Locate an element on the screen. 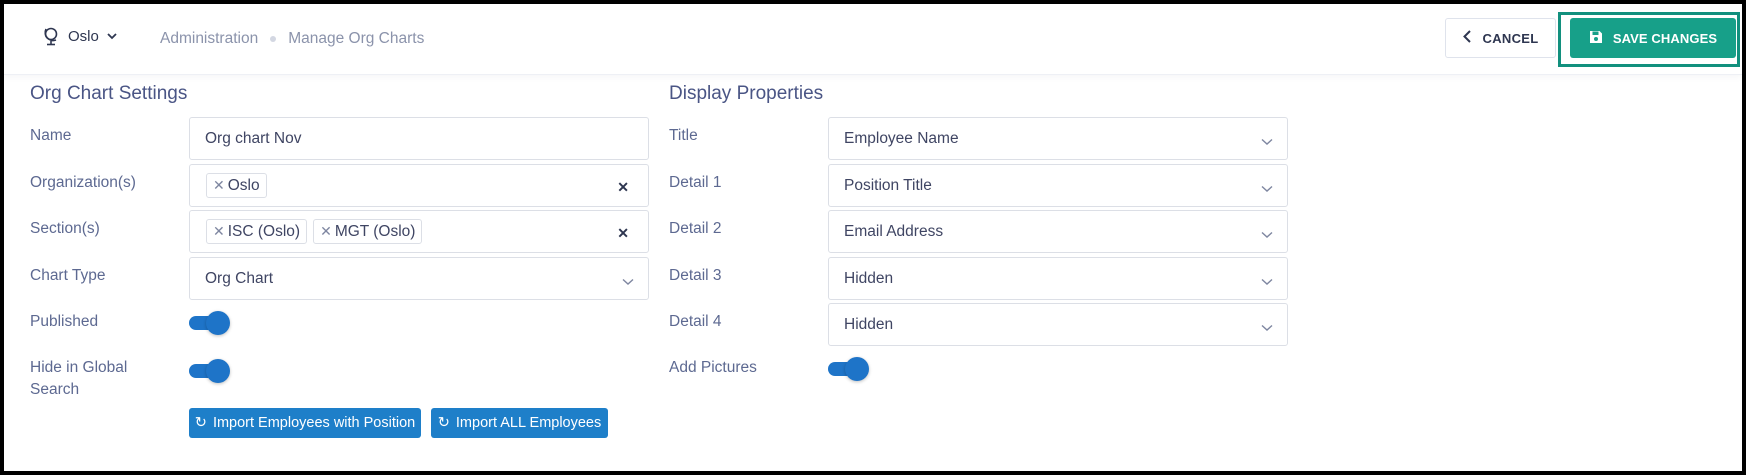 This screenshot has width=1746, height=475. published-toggle is located at coordinates (209, 323).